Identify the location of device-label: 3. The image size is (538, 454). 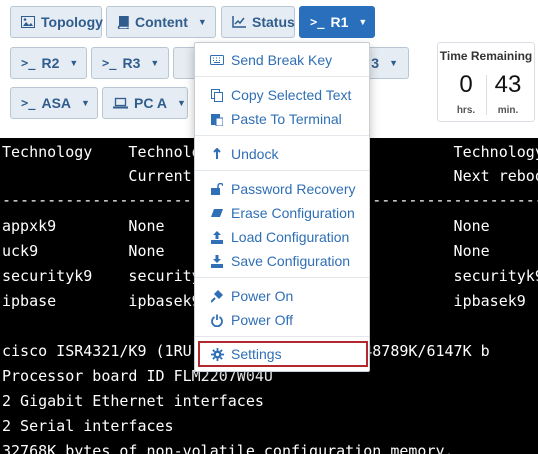
(375, 63).